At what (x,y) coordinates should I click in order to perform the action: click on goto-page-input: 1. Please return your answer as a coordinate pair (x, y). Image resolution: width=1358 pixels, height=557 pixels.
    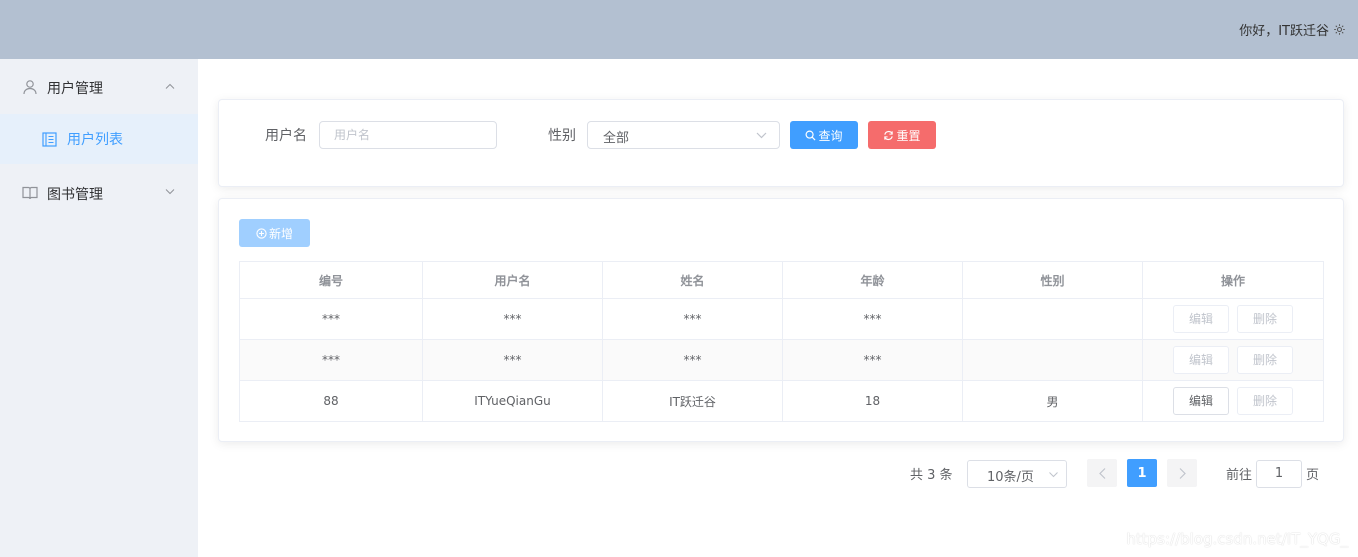
    Looking at the image, I should click on (1279, 474).